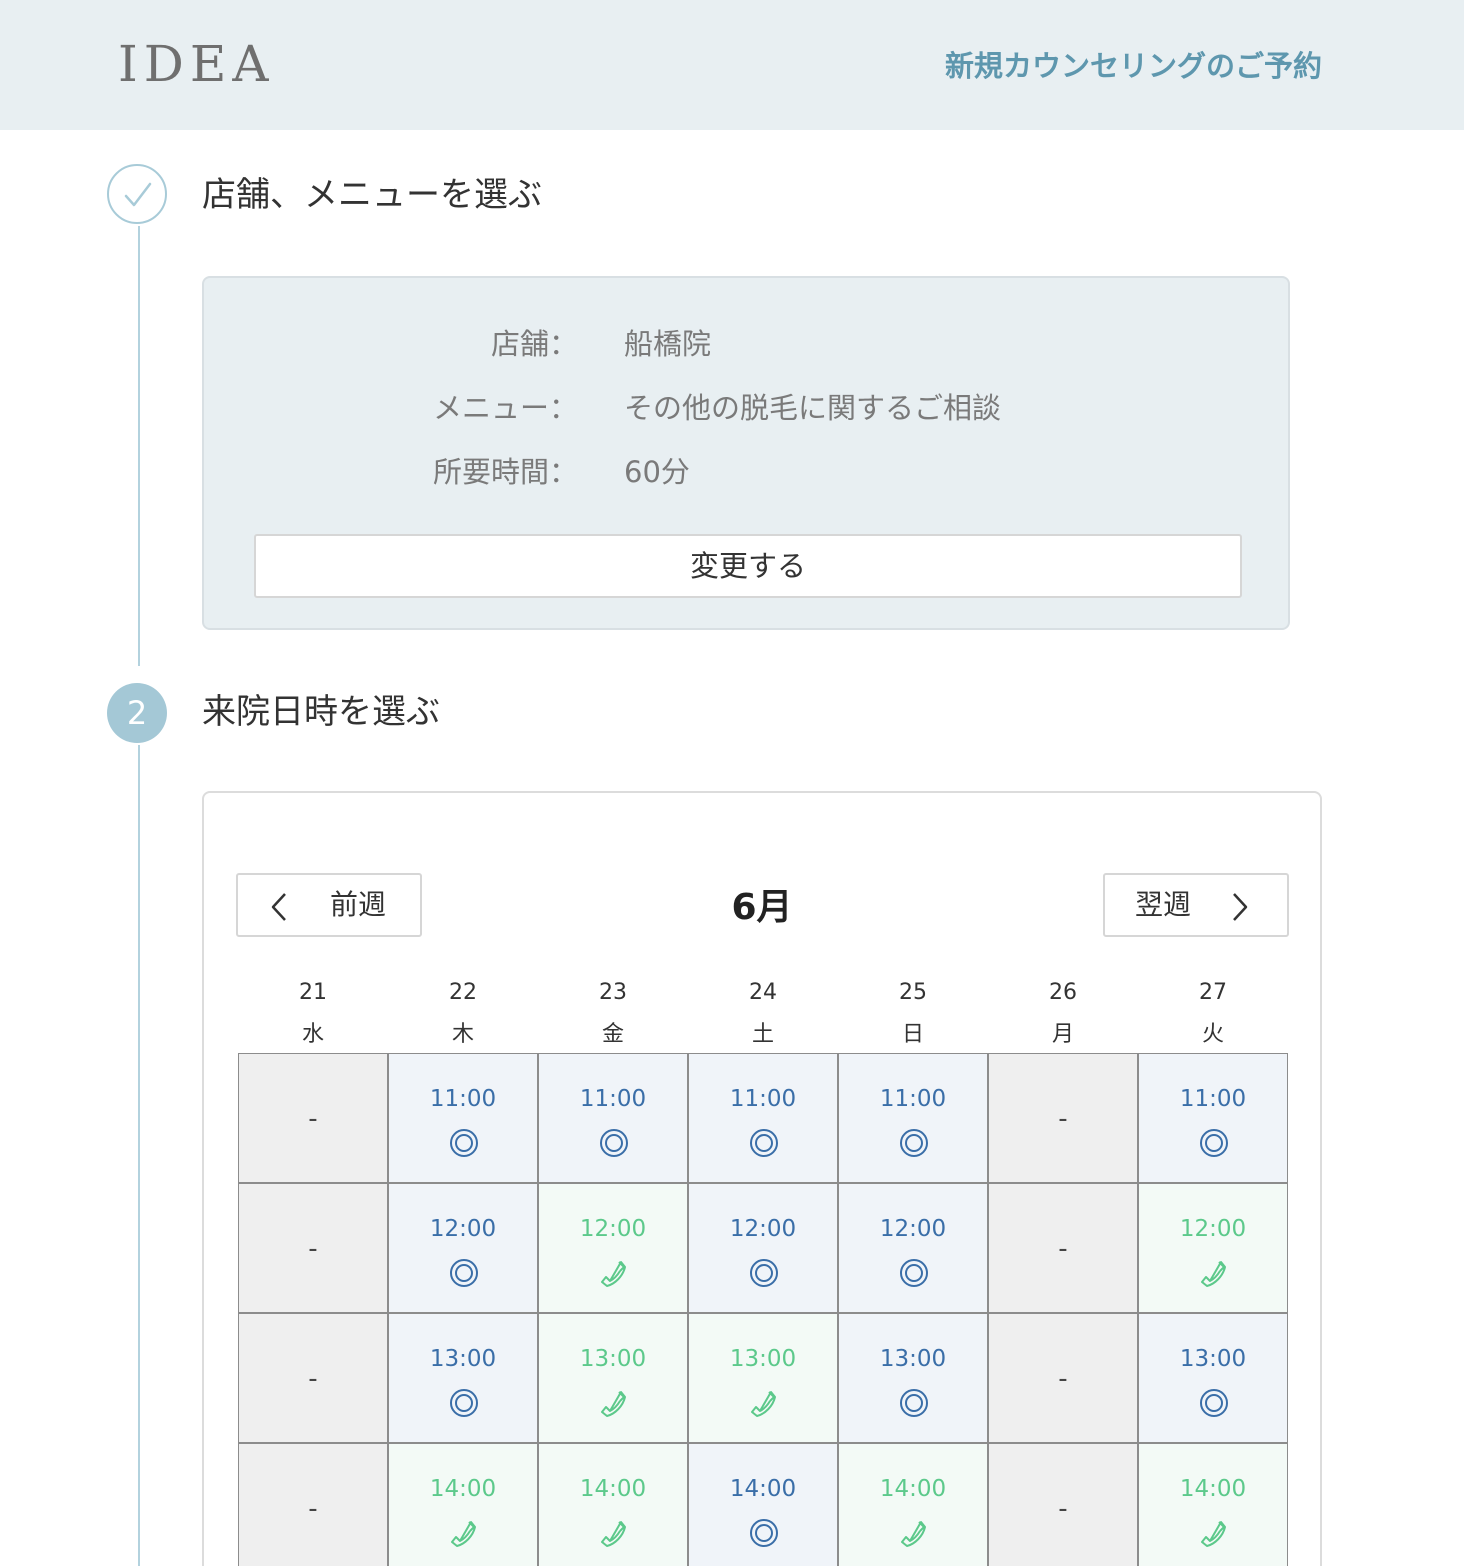 This screenshot has height=1566, width=1464. I want to click on step2-title: 来院日時を選ぶ, so click(321, 712).